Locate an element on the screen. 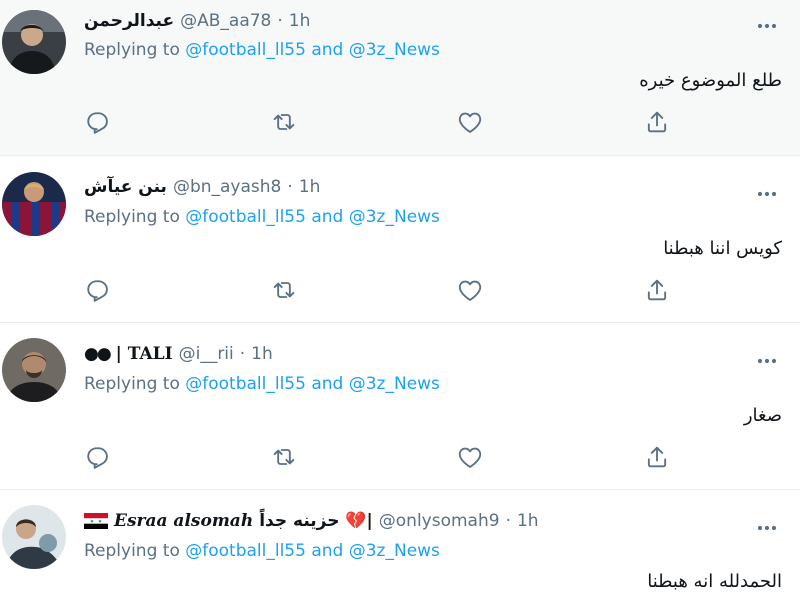  tweet-text: صغار is located at coordinates (762, 415).